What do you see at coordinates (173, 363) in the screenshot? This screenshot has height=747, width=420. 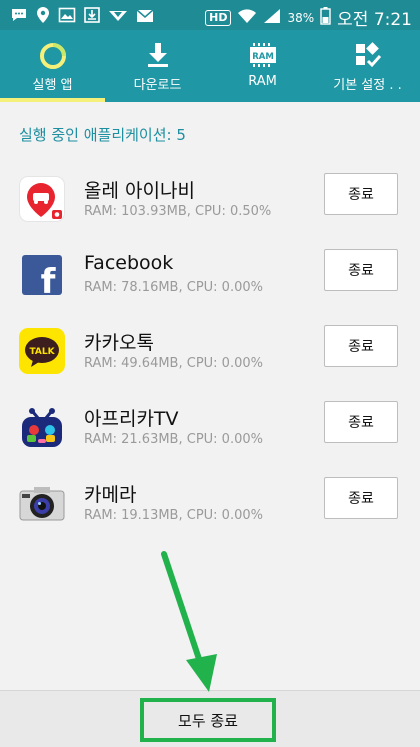 I see `app-usage-stats: RAM: 49.64MB, CPU: 0.00%` at bounding box center [173, 363].